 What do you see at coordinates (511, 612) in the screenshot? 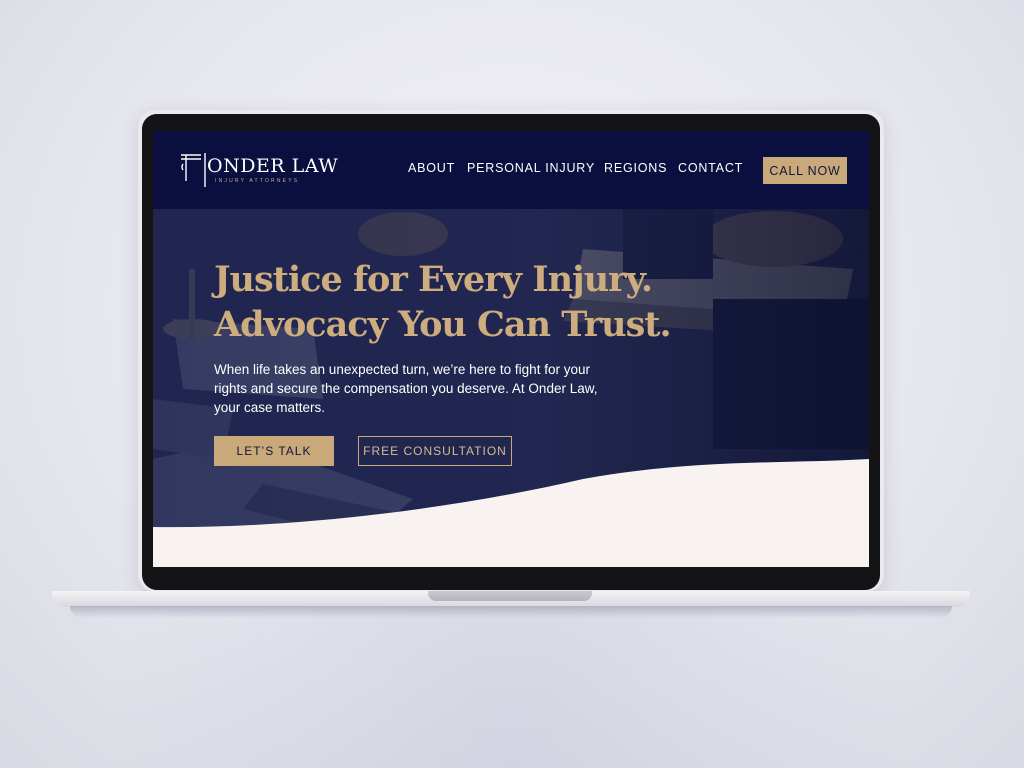
I see `laptop-shadow` at bounding box center [511, 612].